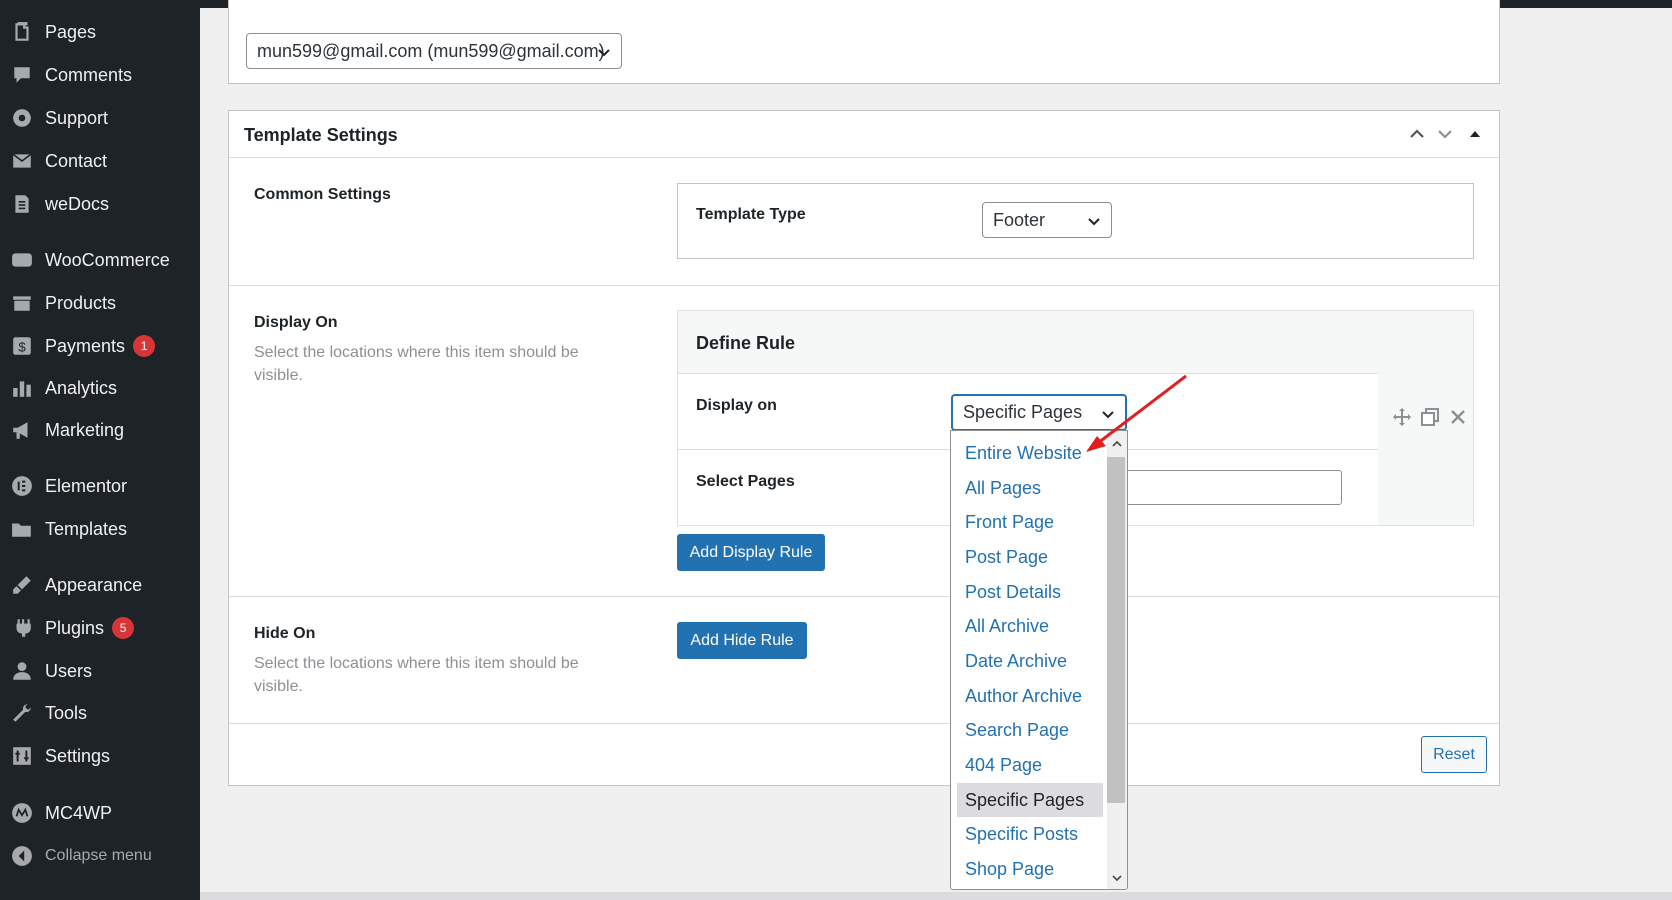 The height and width of the screenshot is (900, 1672). I want to click on sidebar-item-label: Pages, so click(71, 31).